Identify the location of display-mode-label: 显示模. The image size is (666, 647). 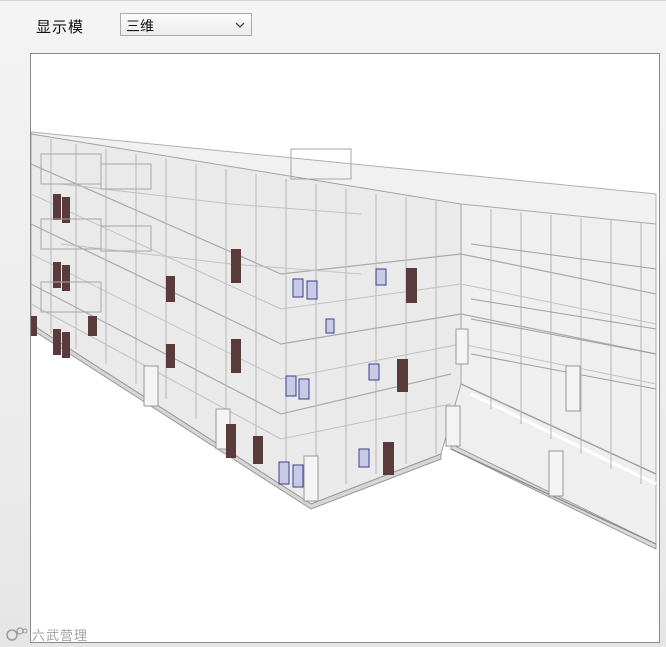
(60, 27).